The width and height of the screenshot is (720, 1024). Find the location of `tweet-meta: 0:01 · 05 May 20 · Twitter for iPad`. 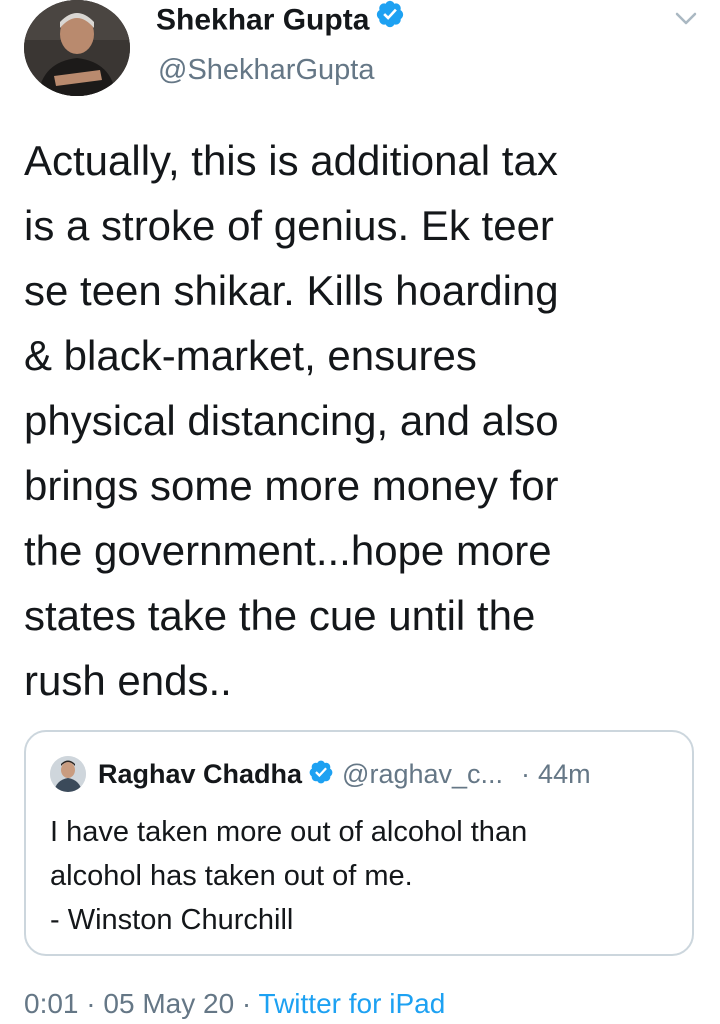

tweet-meta: 0:01 · 05 May 20 · Twitter for iPad is located at coordinates (234, 1004).